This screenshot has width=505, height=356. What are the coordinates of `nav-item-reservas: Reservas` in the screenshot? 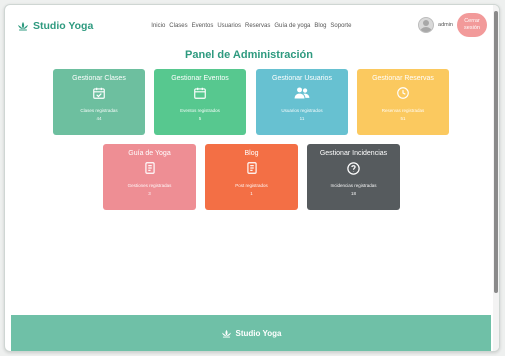 It's located at (257, 26).